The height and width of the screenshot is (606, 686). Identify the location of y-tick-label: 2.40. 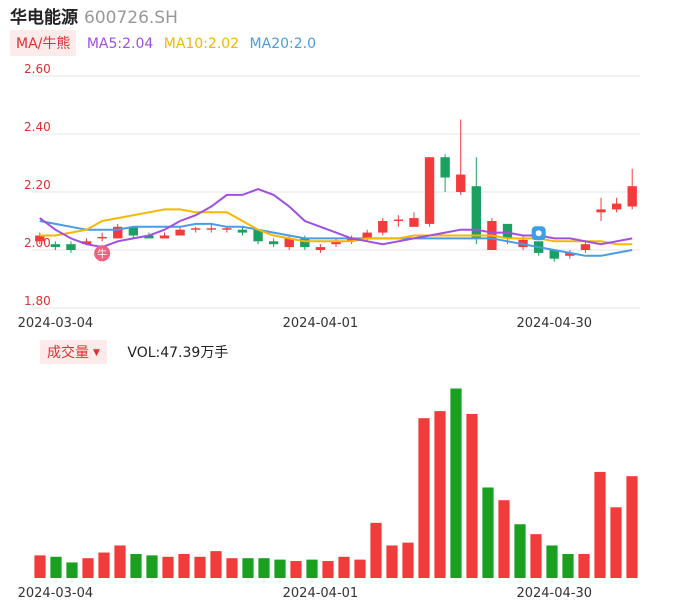
(37, 127).